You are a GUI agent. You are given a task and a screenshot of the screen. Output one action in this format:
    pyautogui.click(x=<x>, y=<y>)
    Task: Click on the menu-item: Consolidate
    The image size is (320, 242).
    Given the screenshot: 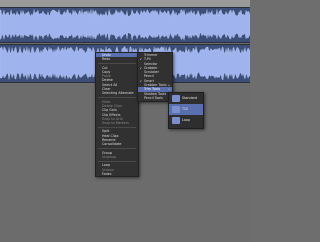 What is the action you would take?
    pyautogui.click(x=117, y=144)
    